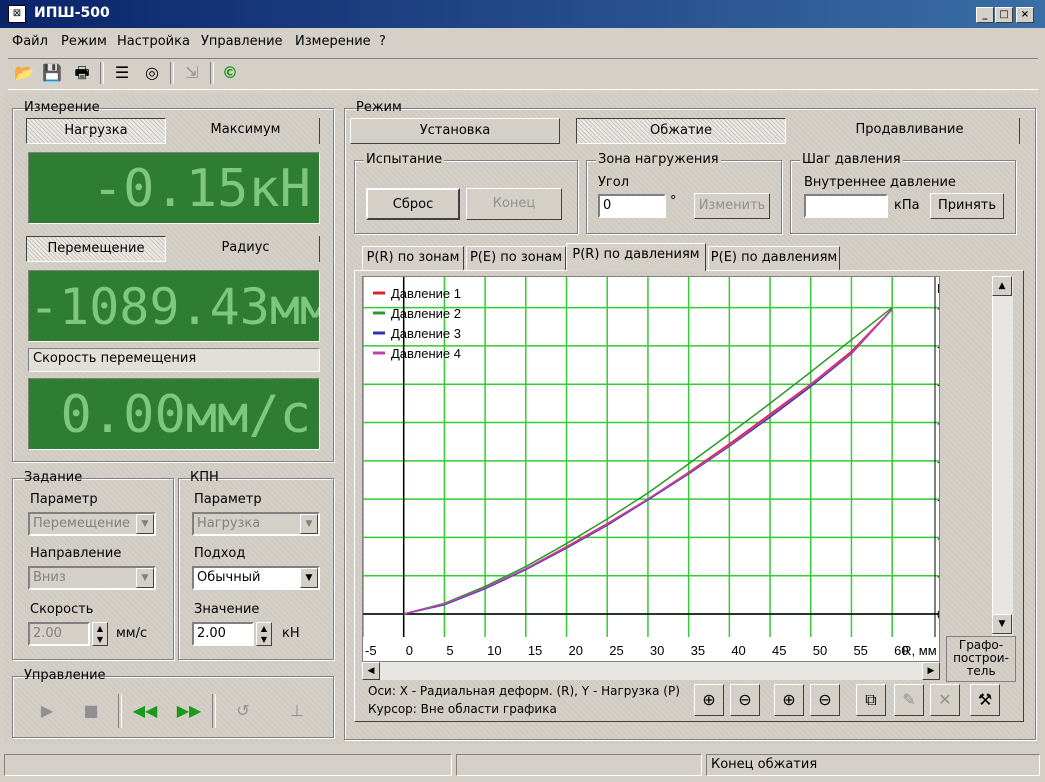  What do you see at coordinates (17, 14) in the screenshot?
I see `app-icon: ⊠` at bounding box center [17, 14].